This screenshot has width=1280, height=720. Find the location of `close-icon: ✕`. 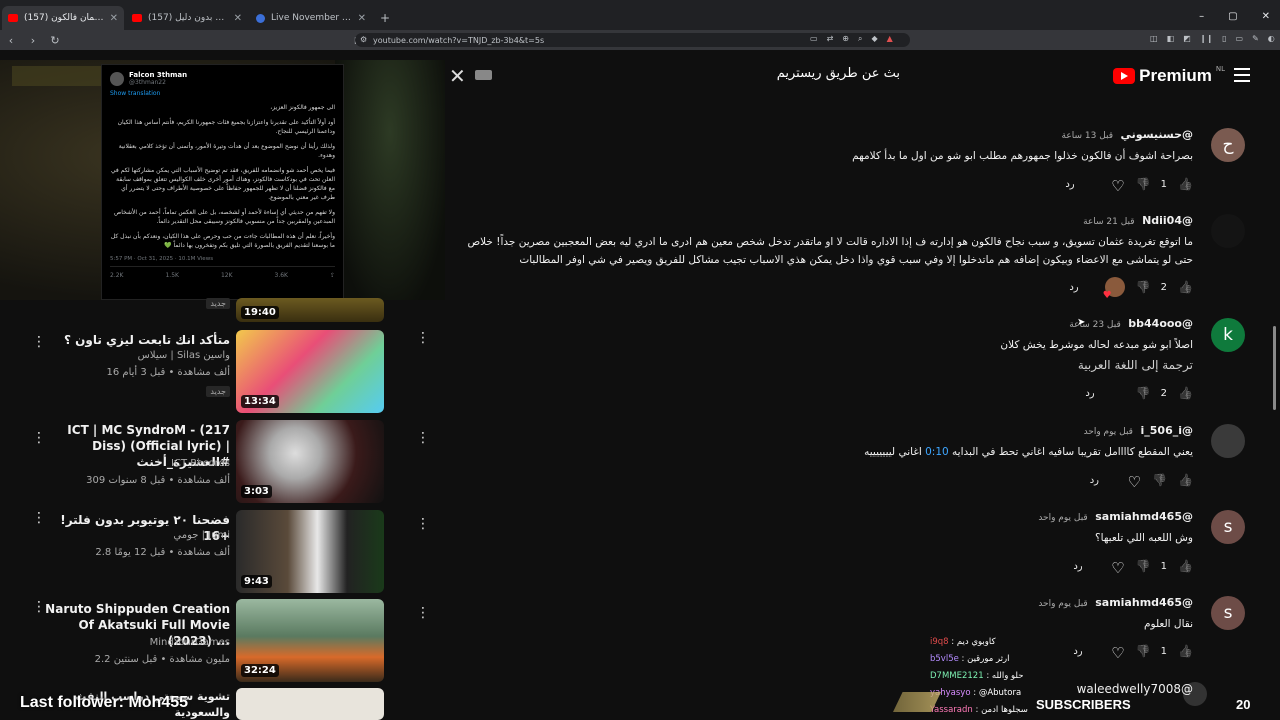

close-icon: ✕ is located at coordinates (457, 76).